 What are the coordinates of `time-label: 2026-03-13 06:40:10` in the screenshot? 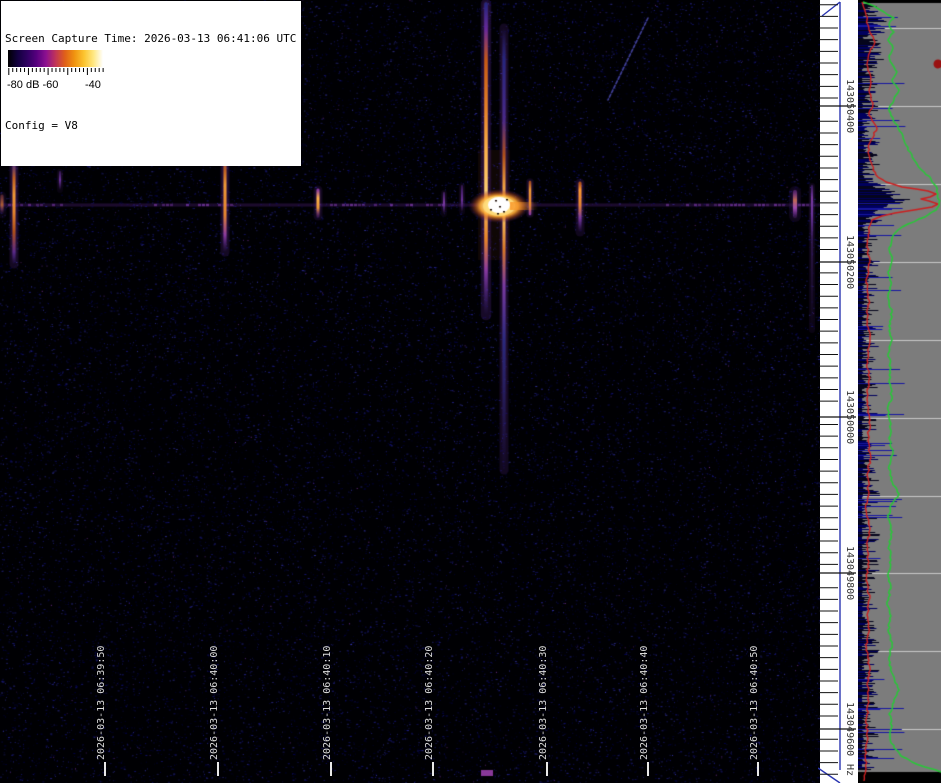 It's located at (327, 702).